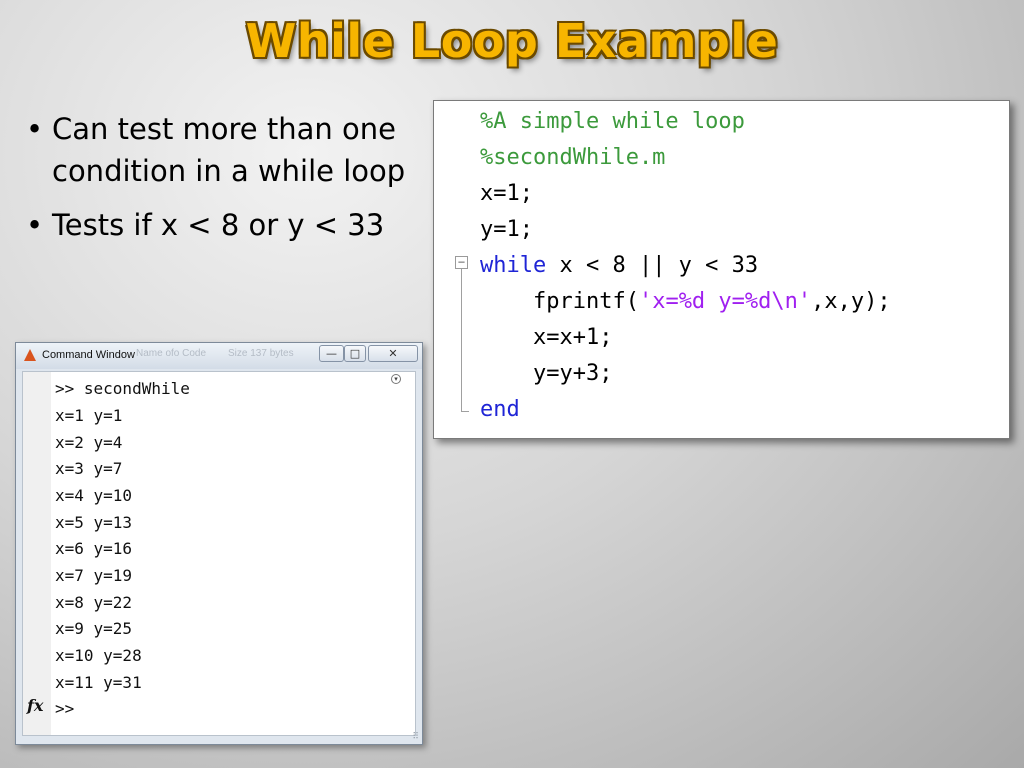  What do you see at coordinates (89, 415) in the screenshot?
I see `console-line: x=1 y=1` at bounding box center [89, 415].